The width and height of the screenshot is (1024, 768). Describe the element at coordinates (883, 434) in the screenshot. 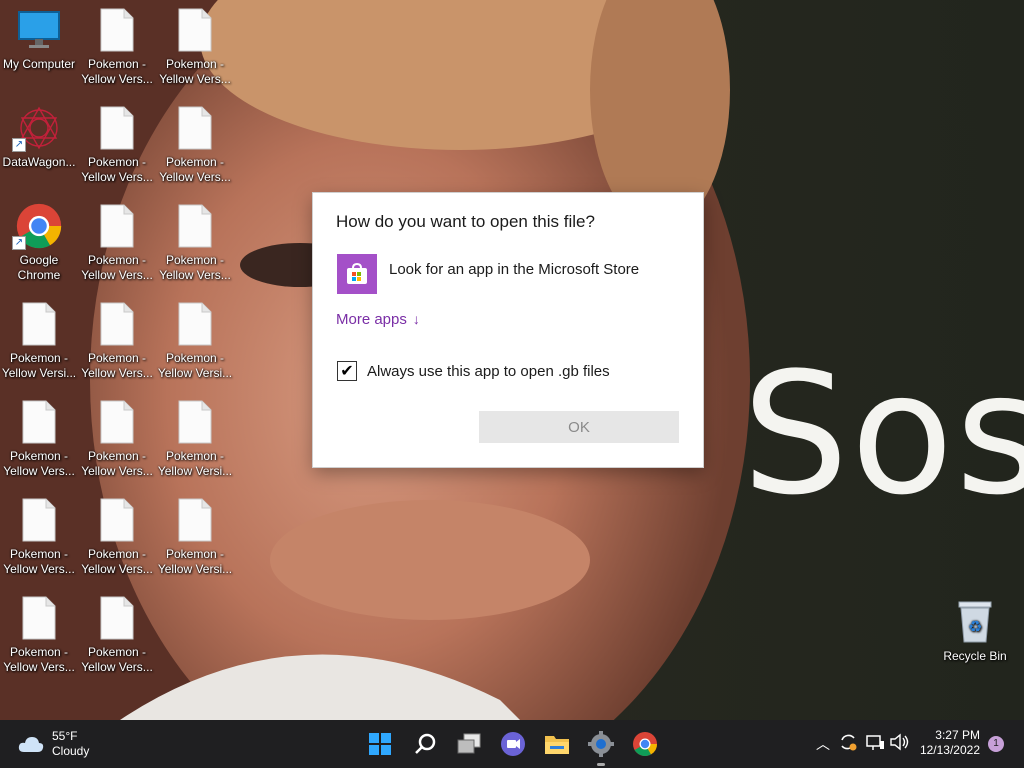

I see `wallpaper-text: Sos` at that location.